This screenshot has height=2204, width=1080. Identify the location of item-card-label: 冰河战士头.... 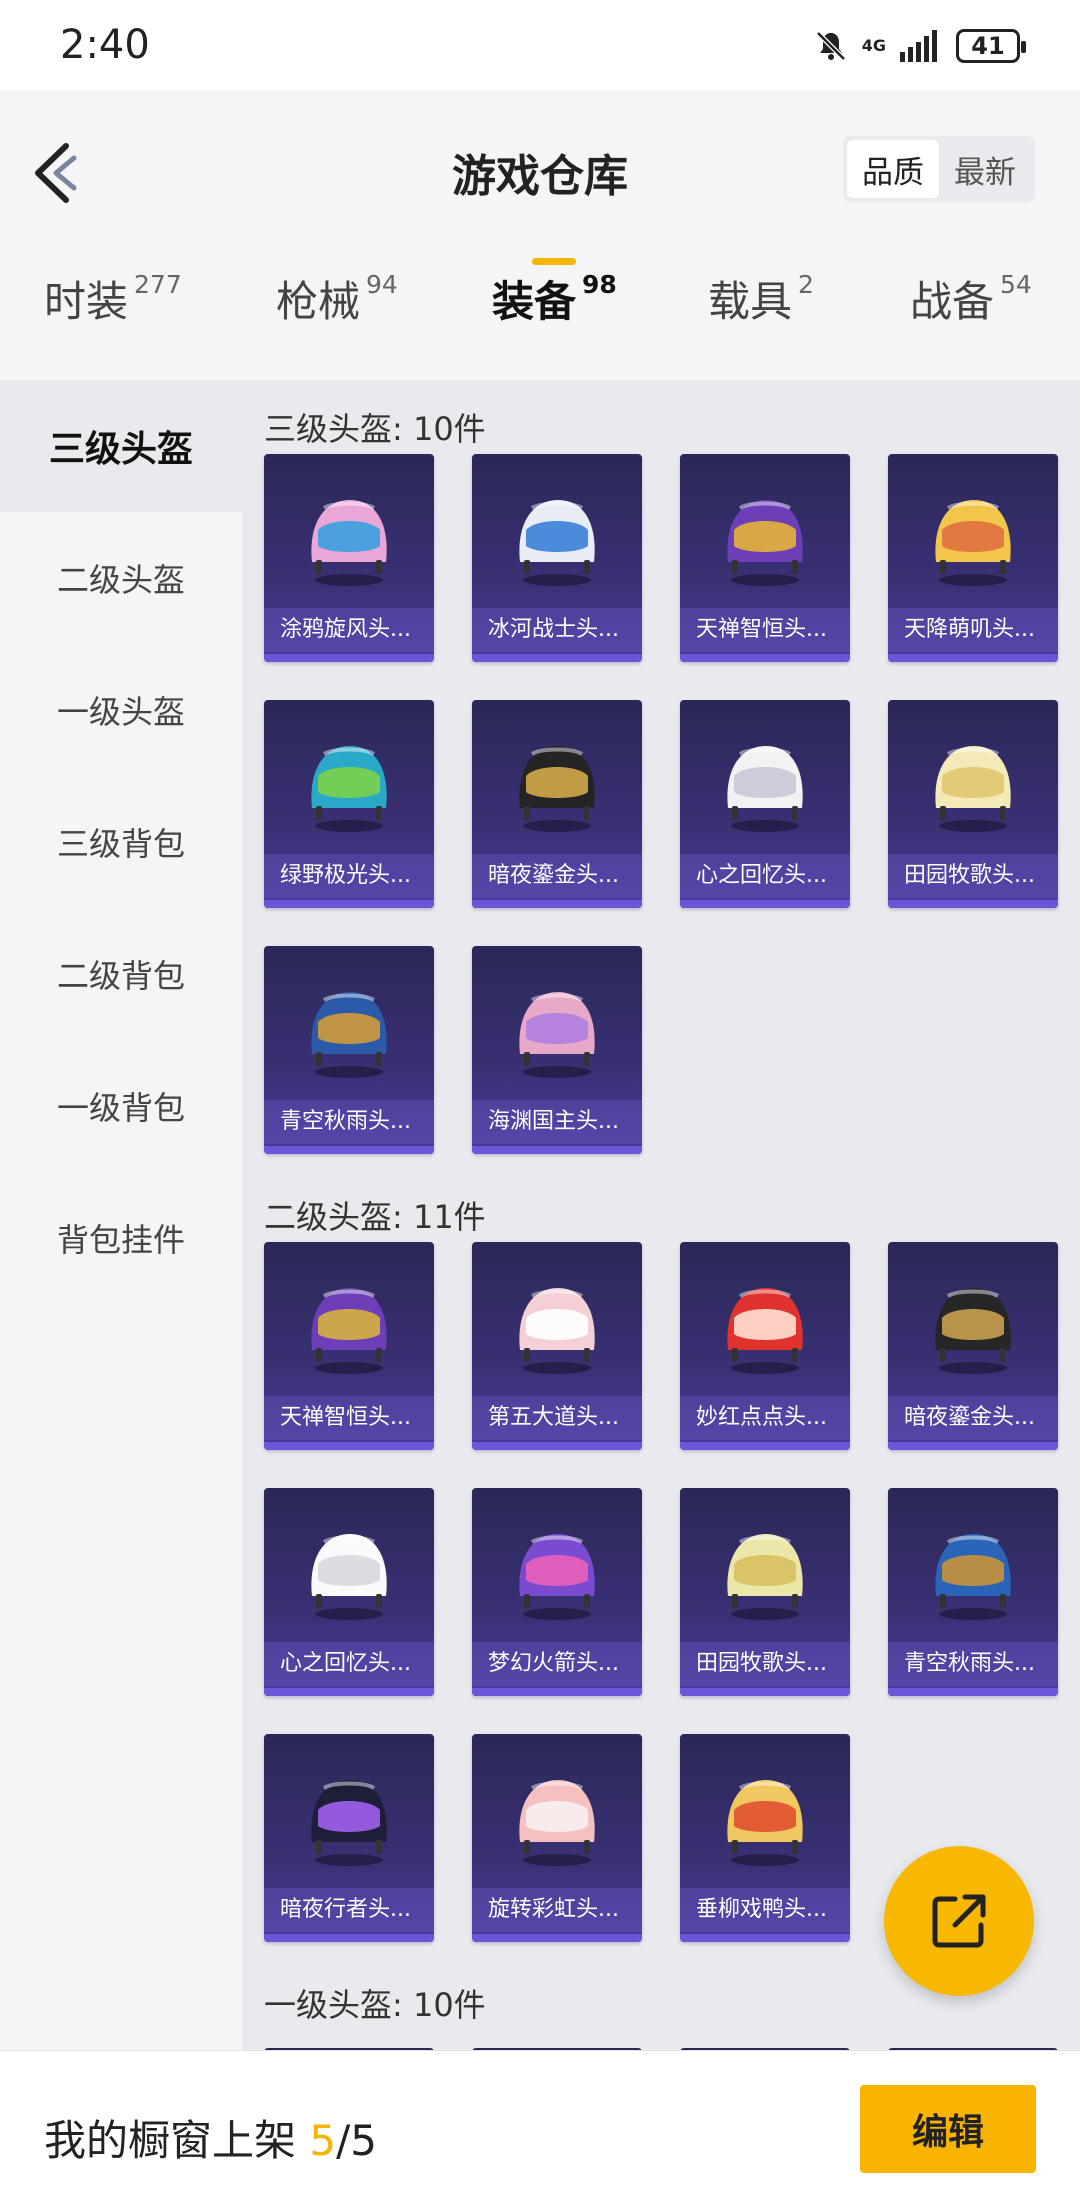
(557, 630).